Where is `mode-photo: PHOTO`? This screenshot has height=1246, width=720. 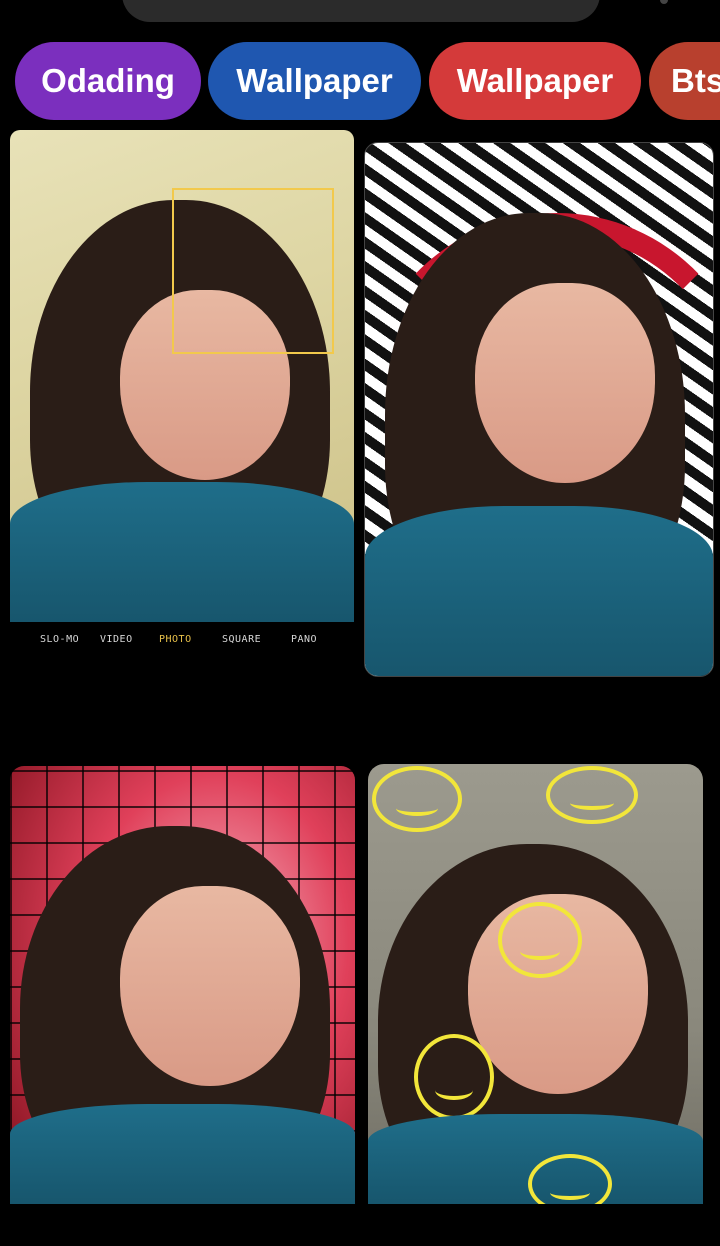
mode-photo: PHOTO is located at coordinates (175, 639).